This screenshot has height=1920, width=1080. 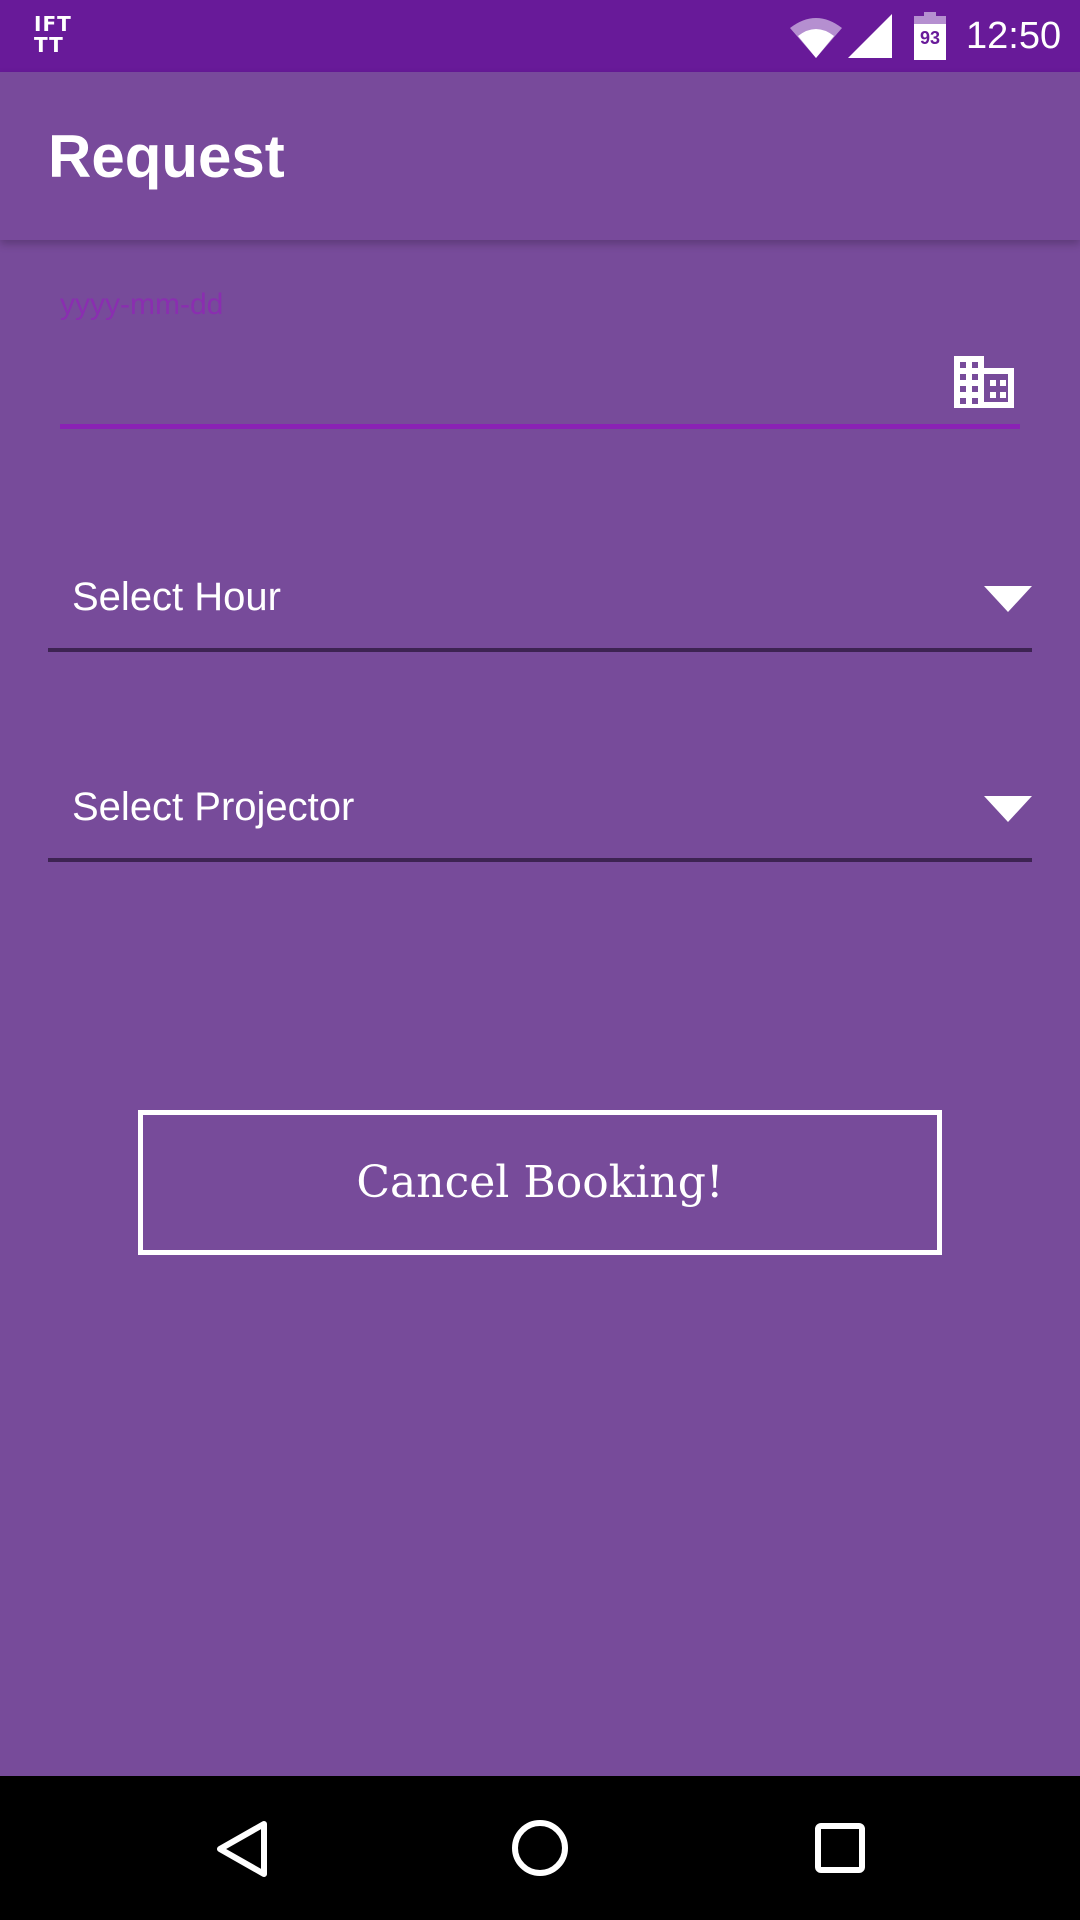 I want to click on date-placeholder: yyyy-mm-dd, so click(x=142, y=304).